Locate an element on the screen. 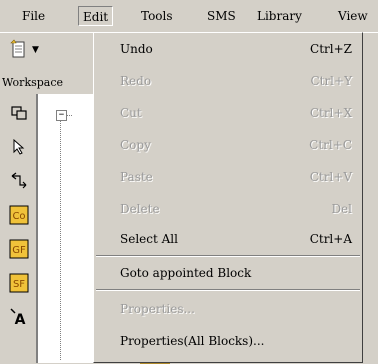 This screenshot has height=364, width=378. tool-palette: Co GF SF A is located at coordinates (18, 228).